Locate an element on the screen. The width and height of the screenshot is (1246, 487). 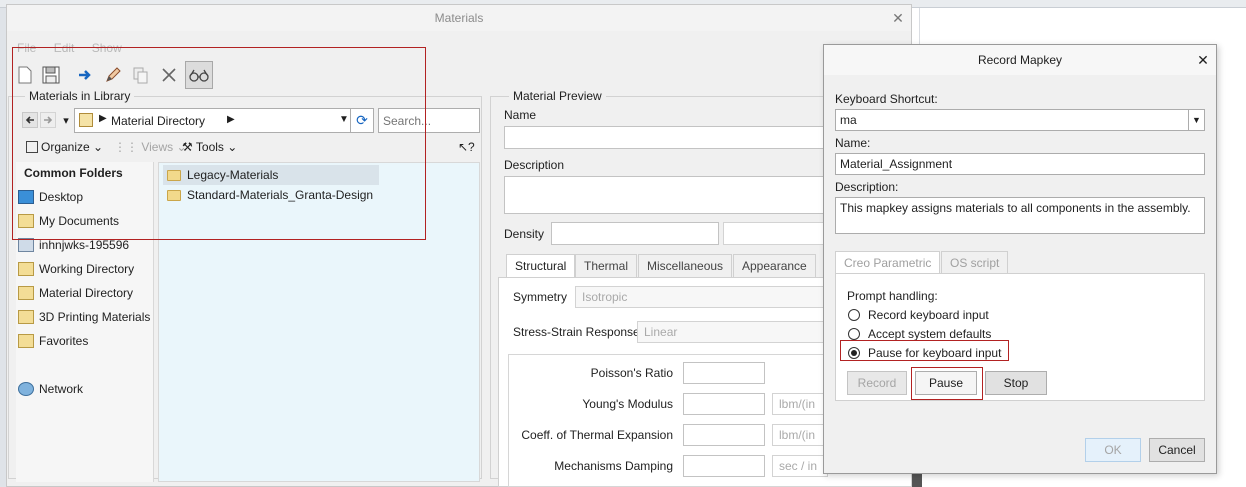
density-unit-field is located at coordinates (778, 233).